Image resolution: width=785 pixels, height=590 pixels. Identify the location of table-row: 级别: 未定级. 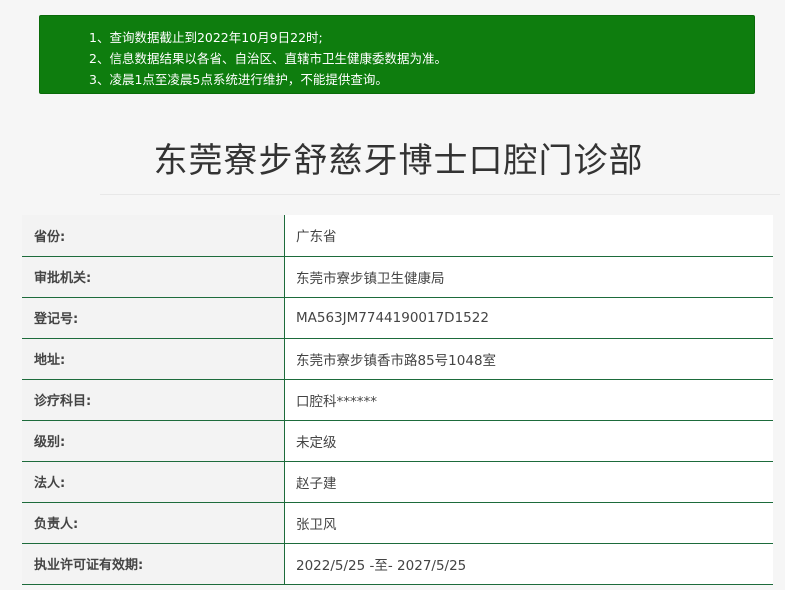
(397, 441).